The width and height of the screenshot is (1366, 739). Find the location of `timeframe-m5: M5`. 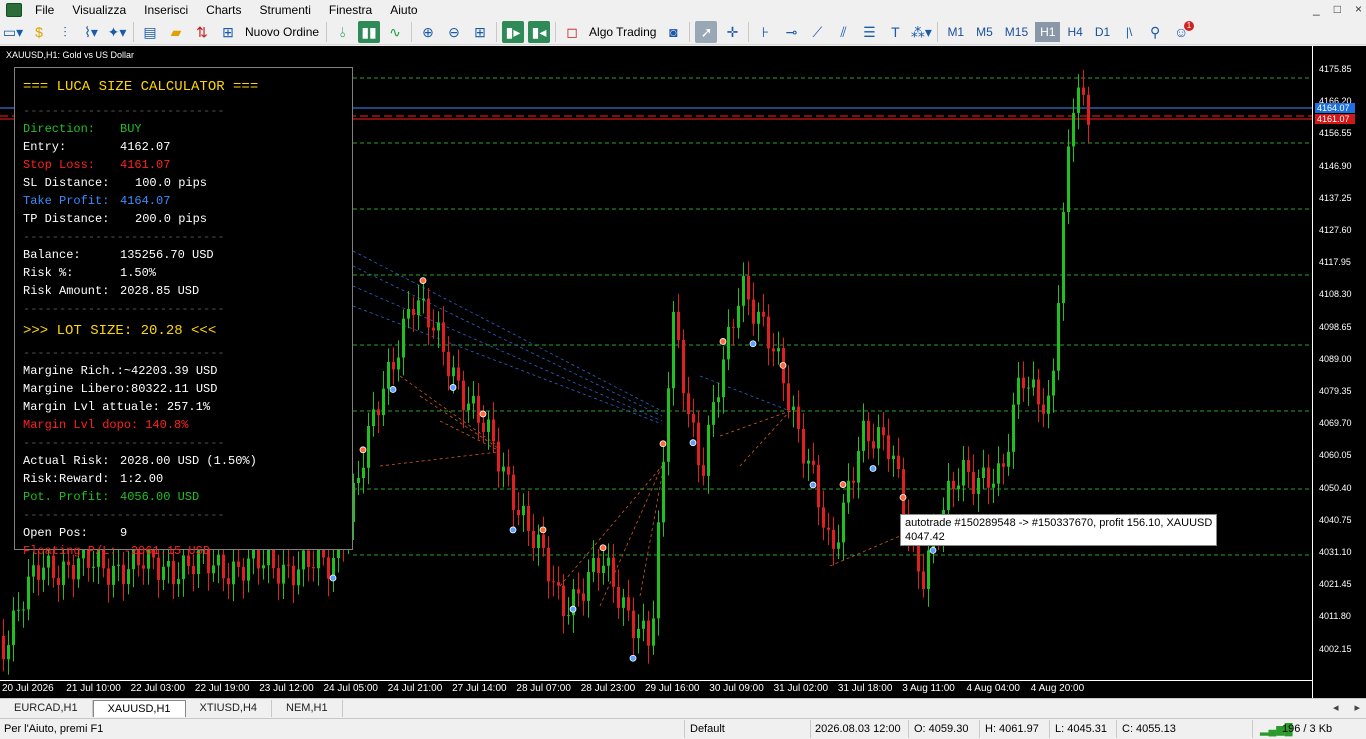

timeframe-m5: M5 is located at coordinates (984, 32).